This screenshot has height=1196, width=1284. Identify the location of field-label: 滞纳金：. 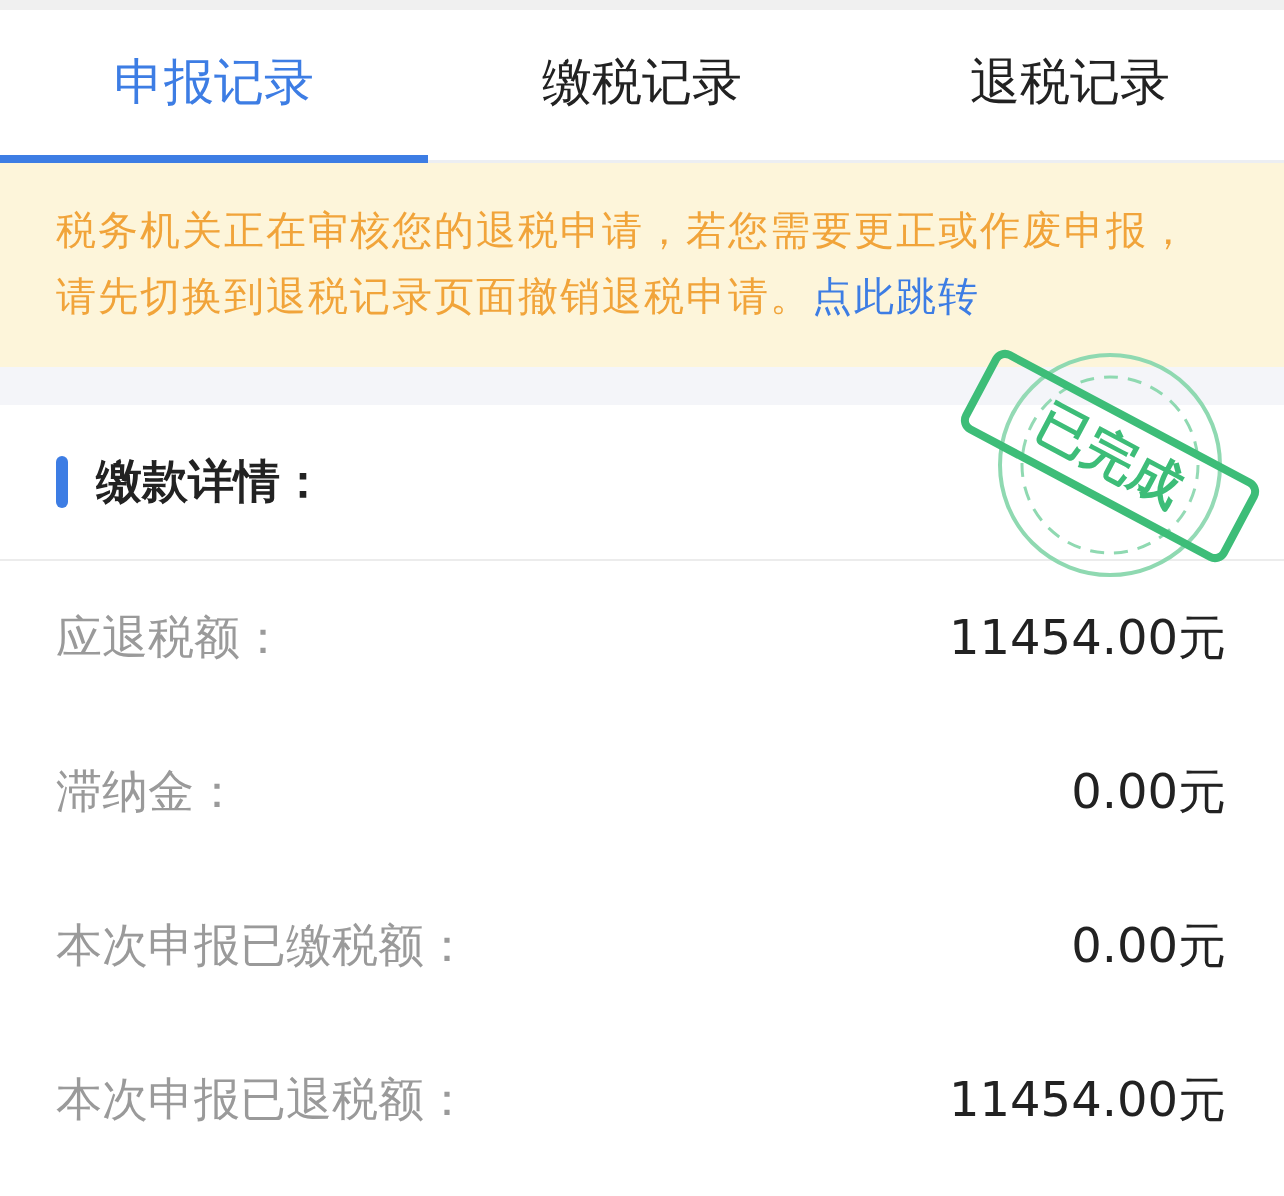
(148, 791).